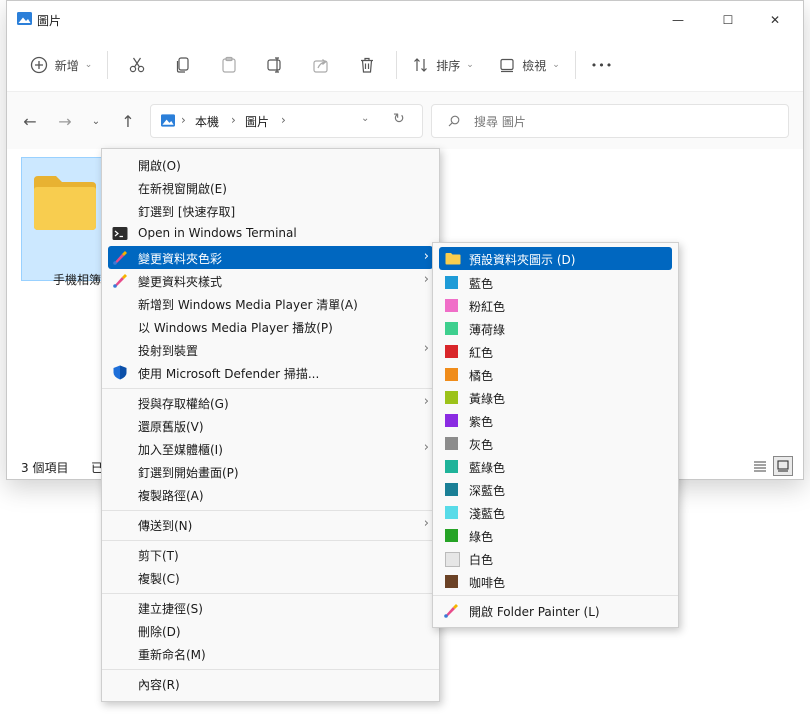 This screenshot has height=721, width=810. Describe the element at coordinates (783, 466) in the screenshot. I see `tiles-view-button` at that location.